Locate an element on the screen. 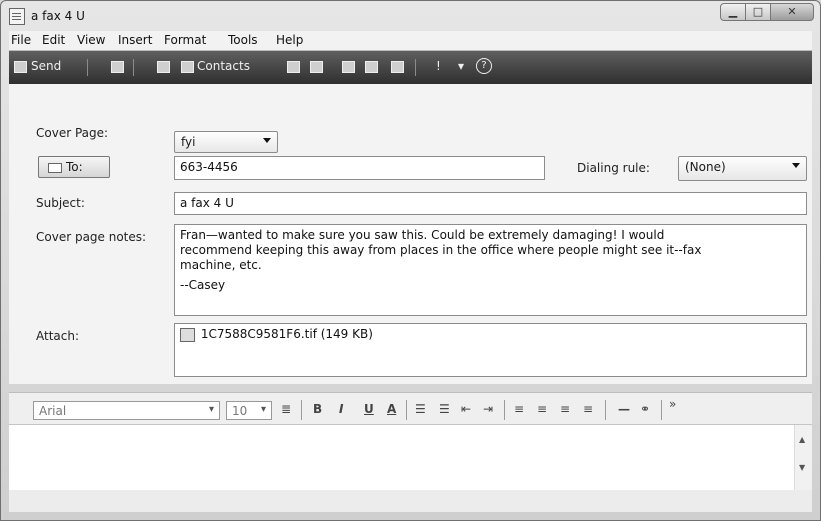 Image resolution: width=821 pixels, height=521 pixels. maximize-button: □ is located at coordinates (758, 12).